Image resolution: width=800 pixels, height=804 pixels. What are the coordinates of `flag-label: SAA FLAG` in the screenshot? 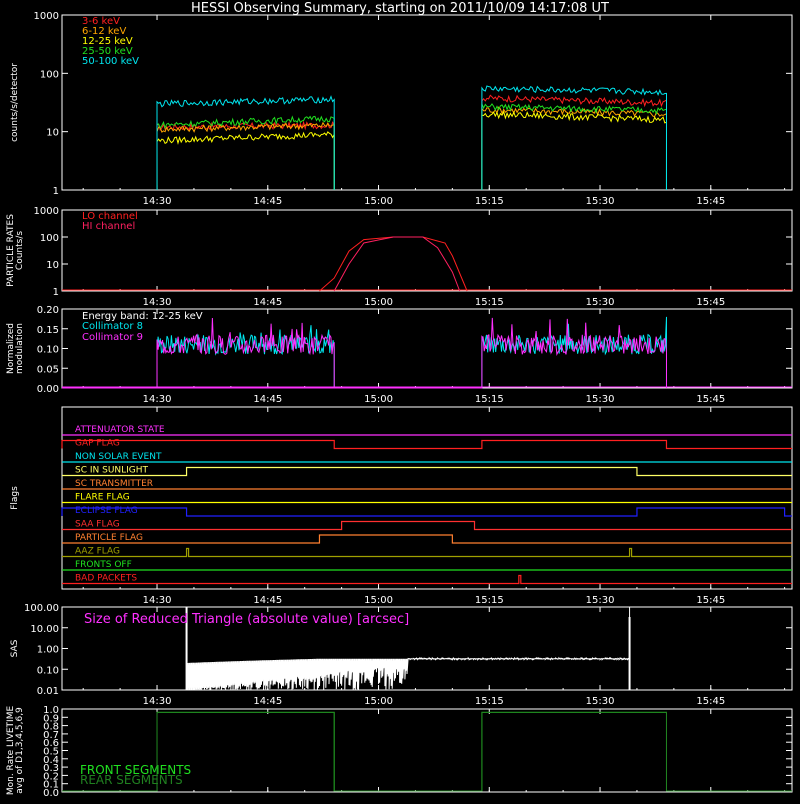 It's located at (97, 525).